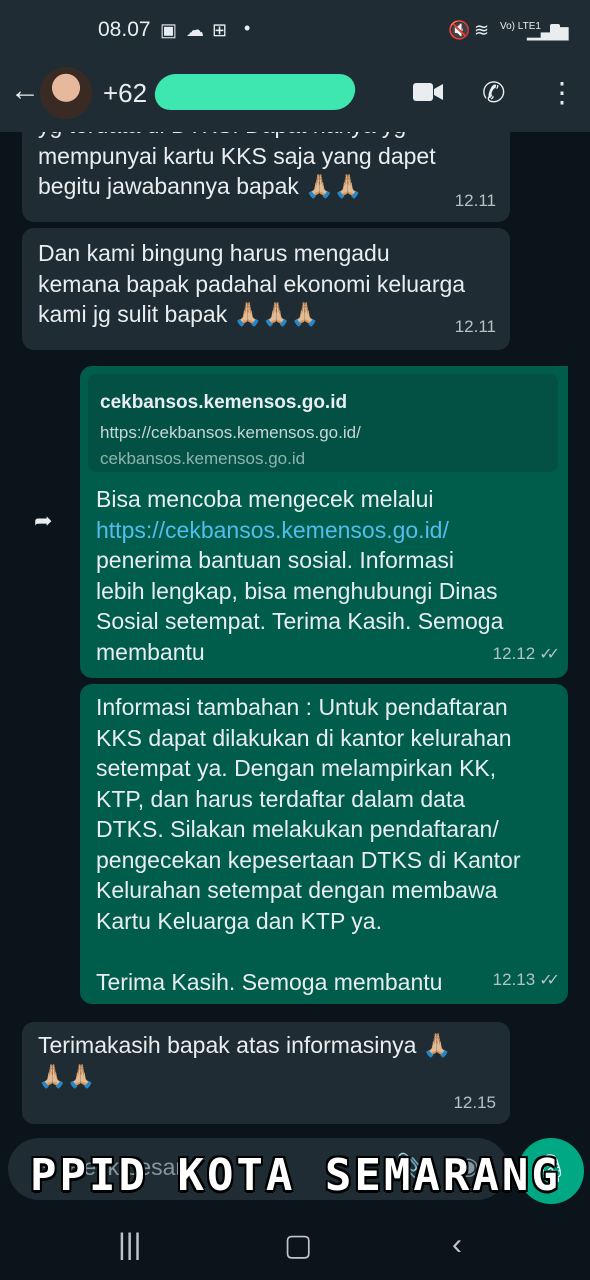 This screenshot has width=590, height=1280. Describe the element at coordinates (298, 1245) in the screenshot. I see `home-icon: ▢` at that location.